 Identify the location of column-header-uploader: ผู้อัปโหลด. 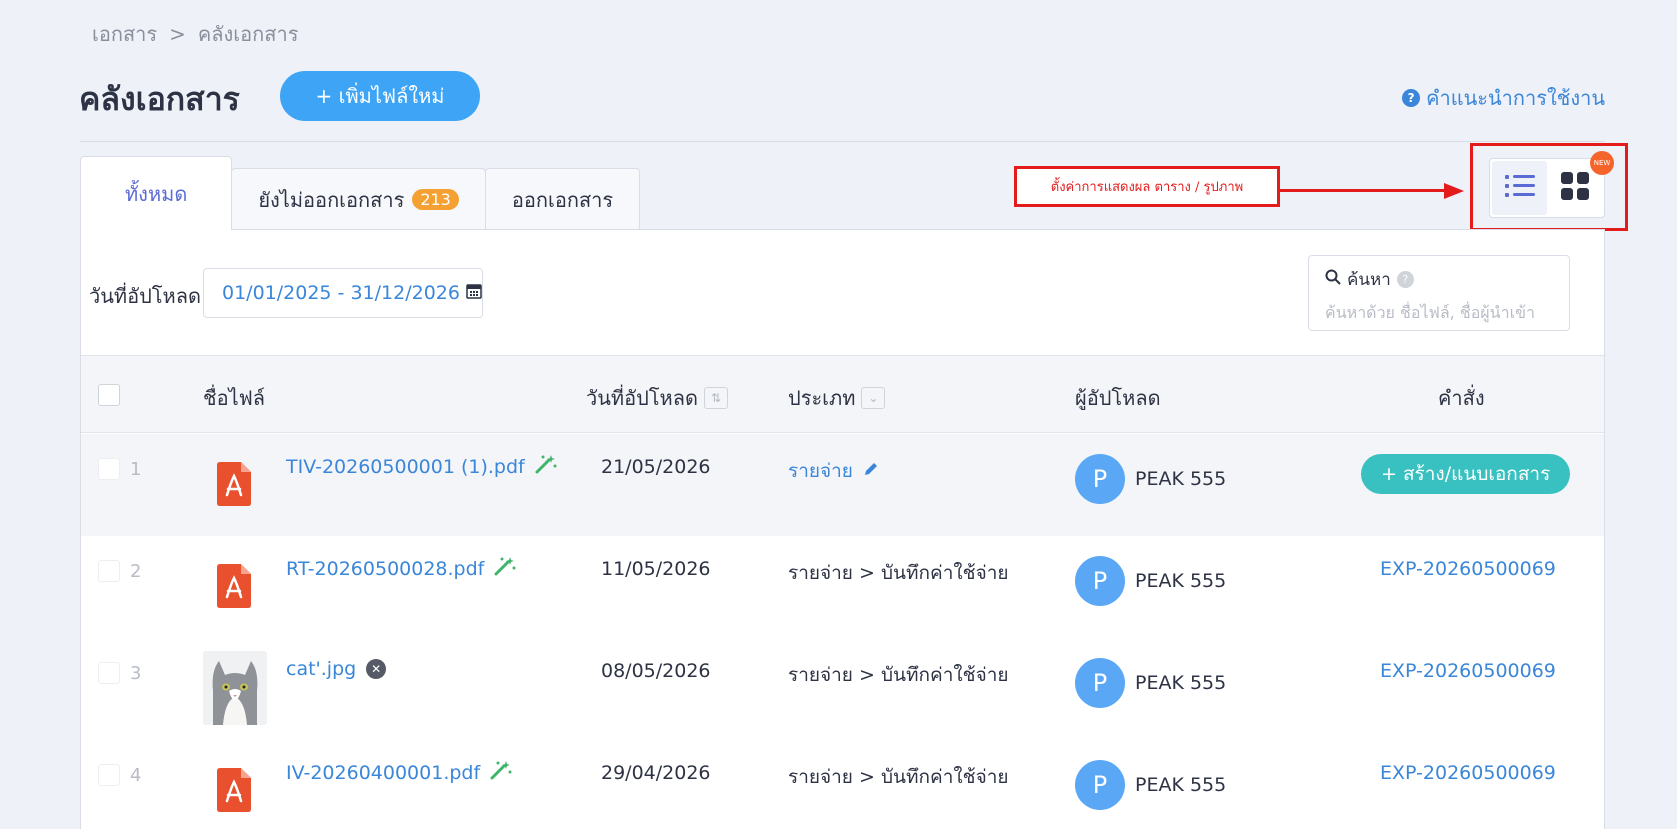
(1118, 398).